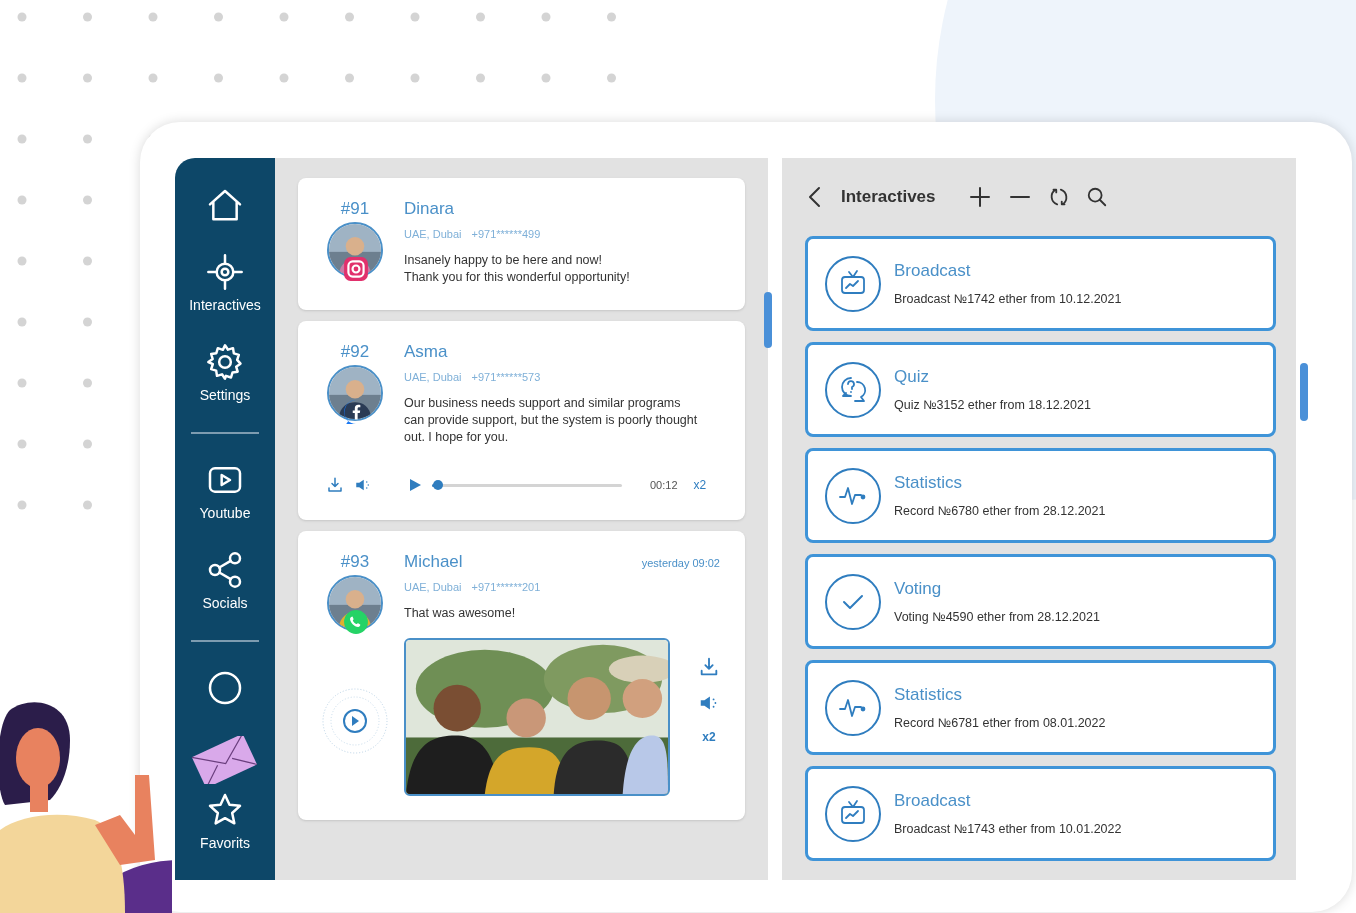 The height and width of the screenshot is (913, 1356). I want to click on card-title: Voting, so click(918, 589).